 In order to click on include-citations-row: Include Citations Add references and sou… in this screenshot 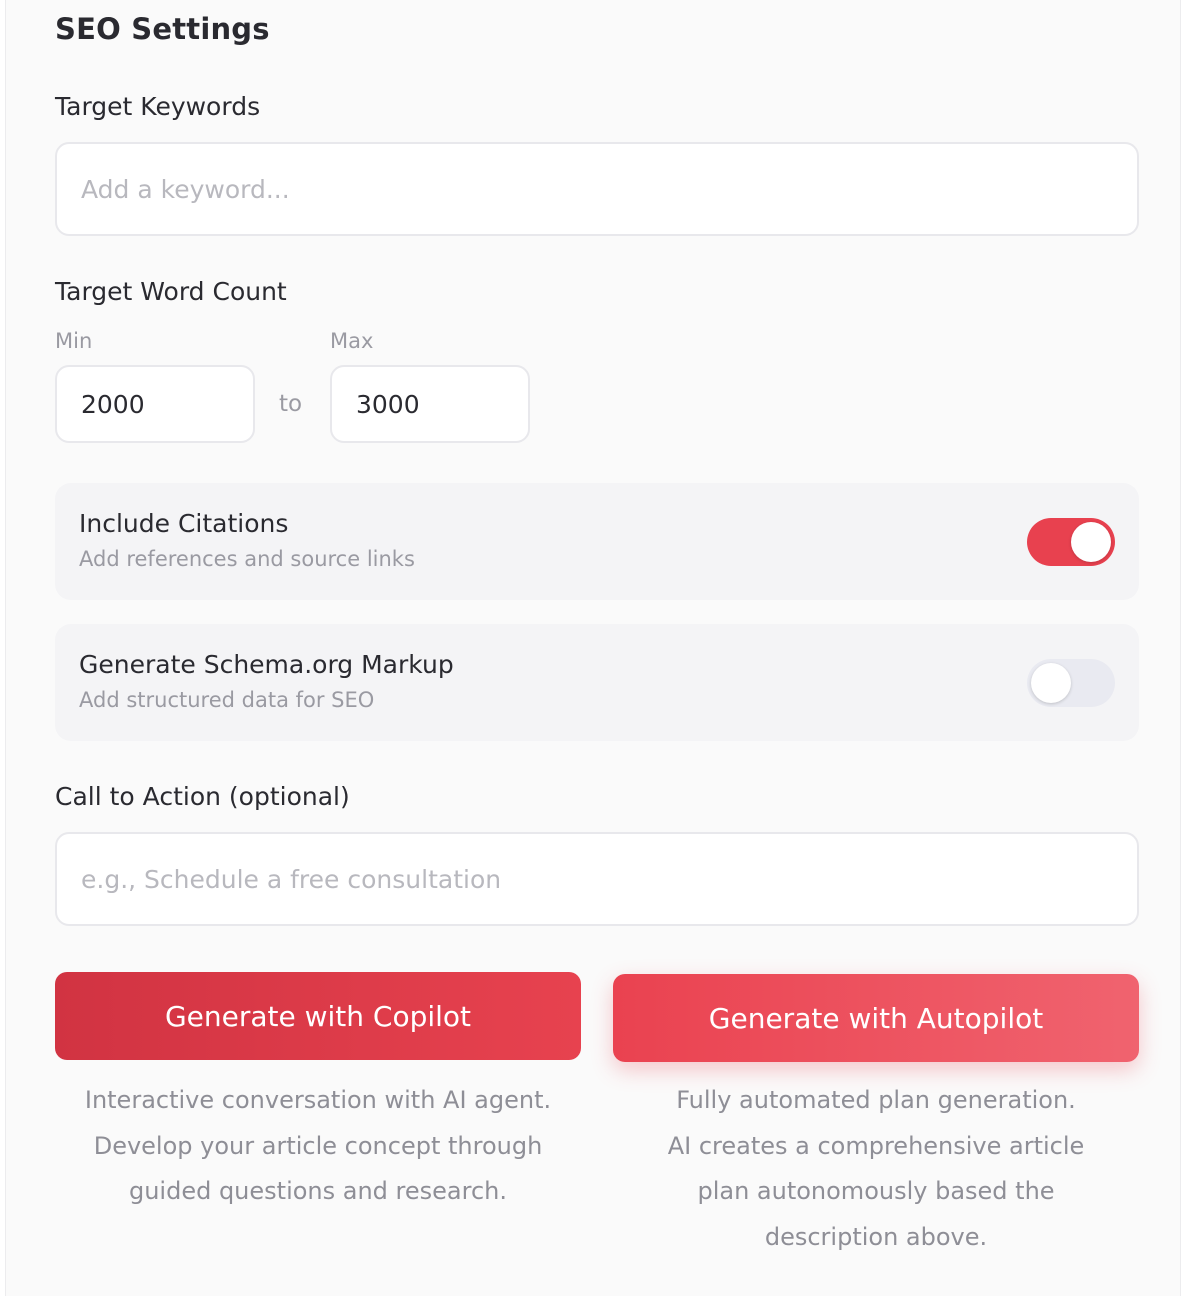, I will do `click(597, 541)`.